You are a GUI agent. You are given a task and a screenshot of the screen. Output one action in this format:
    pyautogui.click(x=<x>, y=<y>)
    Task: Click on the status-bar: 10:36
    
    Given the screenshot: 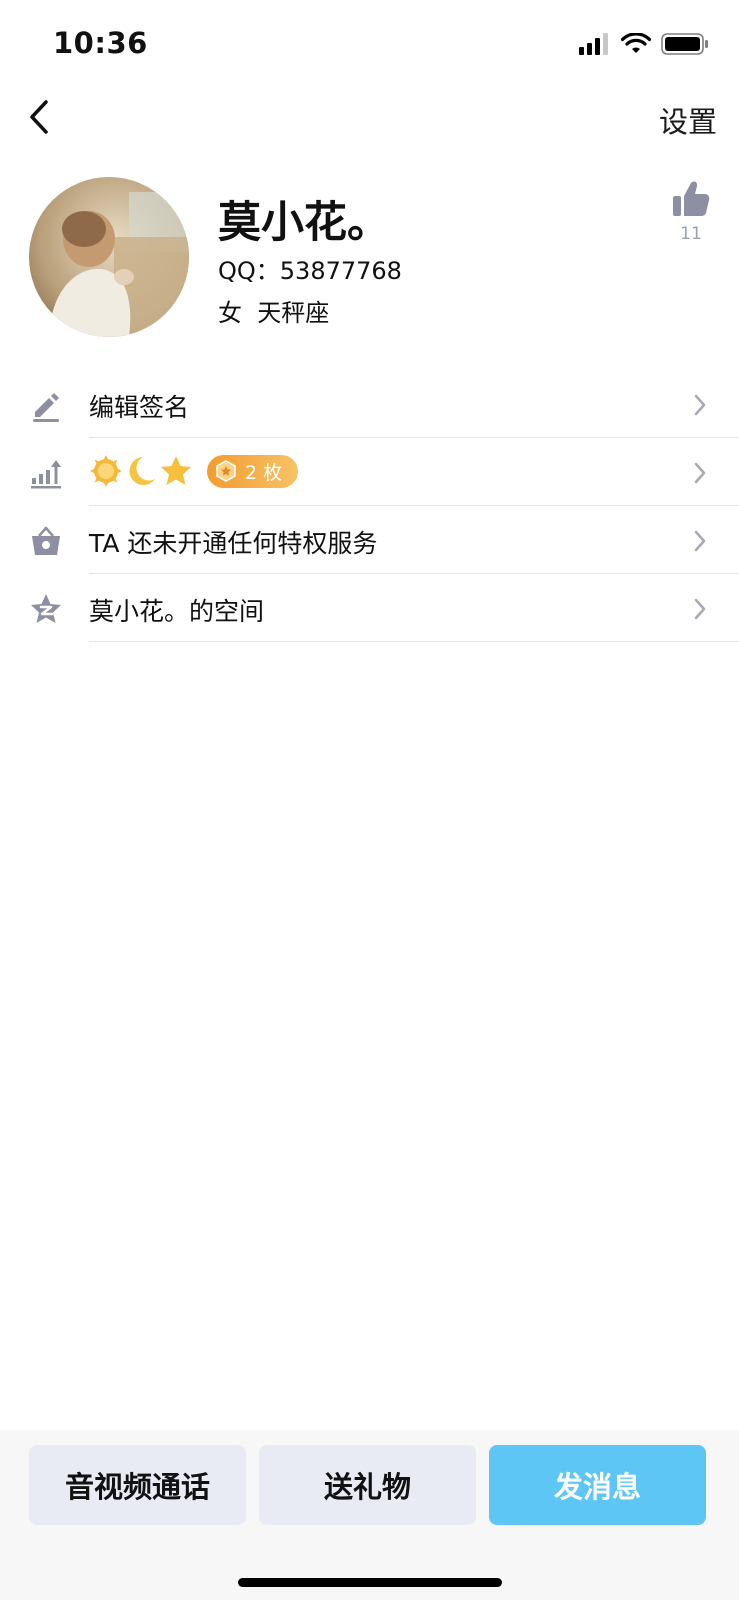 What is the action you would take?
    pyautogui.click(x=369, y=45)
    